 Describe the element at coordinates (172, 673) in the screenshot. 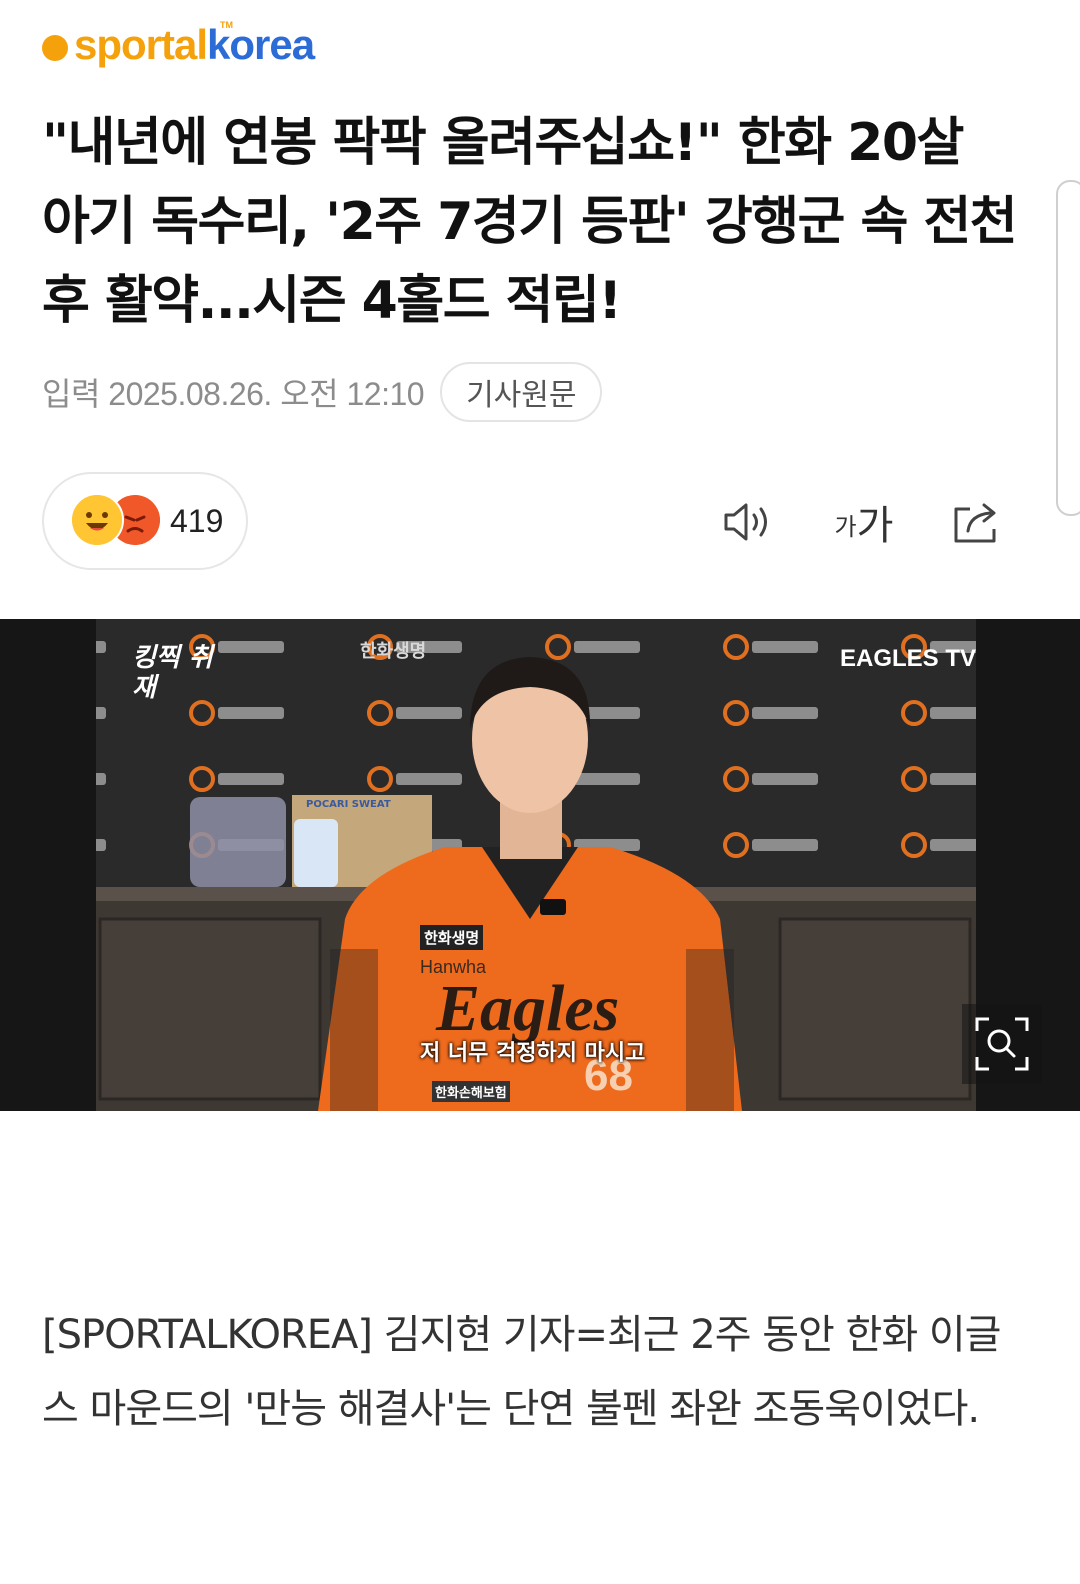

I see `photo-corner-badge: 킹찍 취재` at that location.